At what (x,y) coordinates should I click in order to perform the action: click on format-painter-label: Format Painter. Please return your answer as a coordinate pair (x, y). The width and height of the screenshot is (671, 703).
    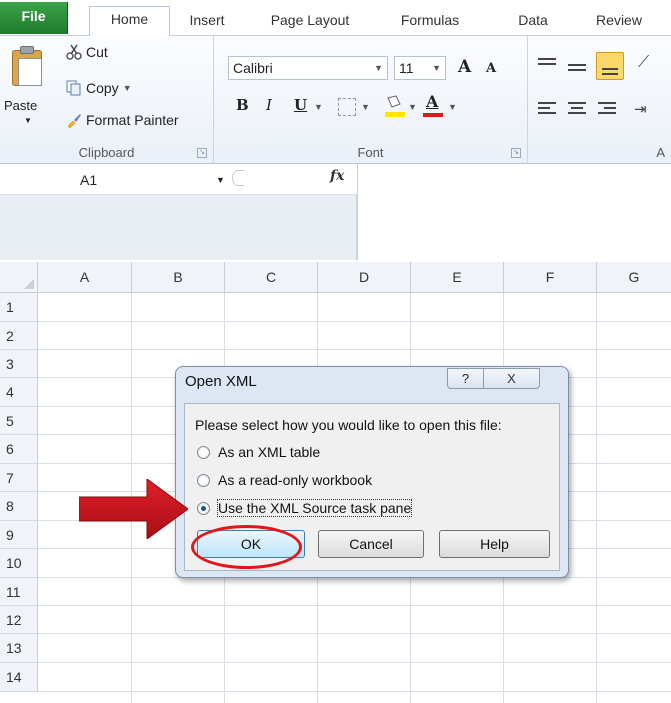
    Looking at the image, I should click on (132, 120).